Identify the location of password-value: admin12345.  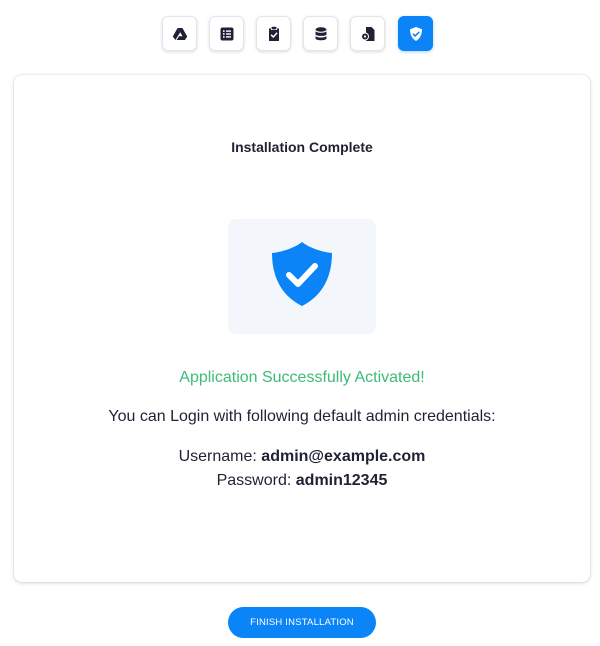
(341, 480).